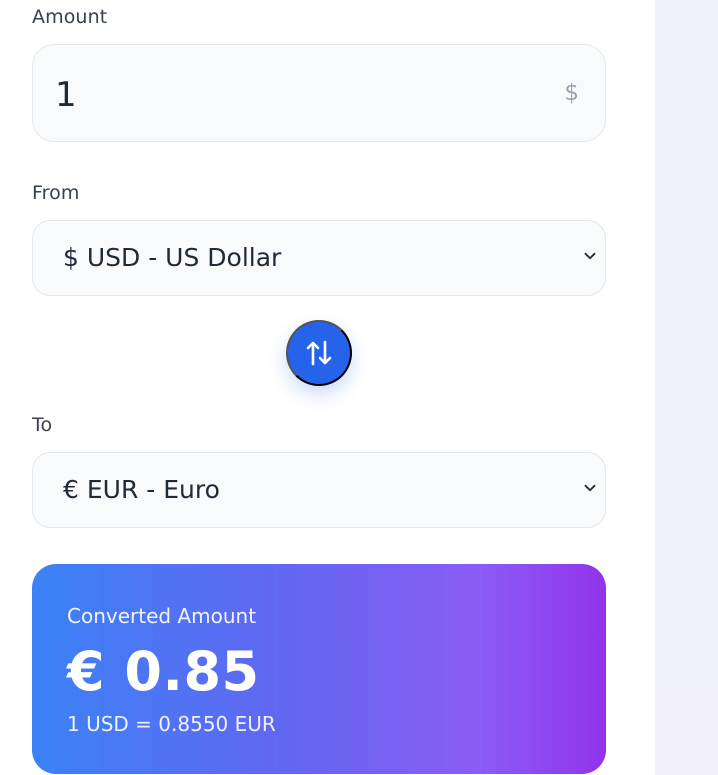  I want to click on exchange-rate-text: 1 USD = 0.8550 EUR, so click(171, 724).